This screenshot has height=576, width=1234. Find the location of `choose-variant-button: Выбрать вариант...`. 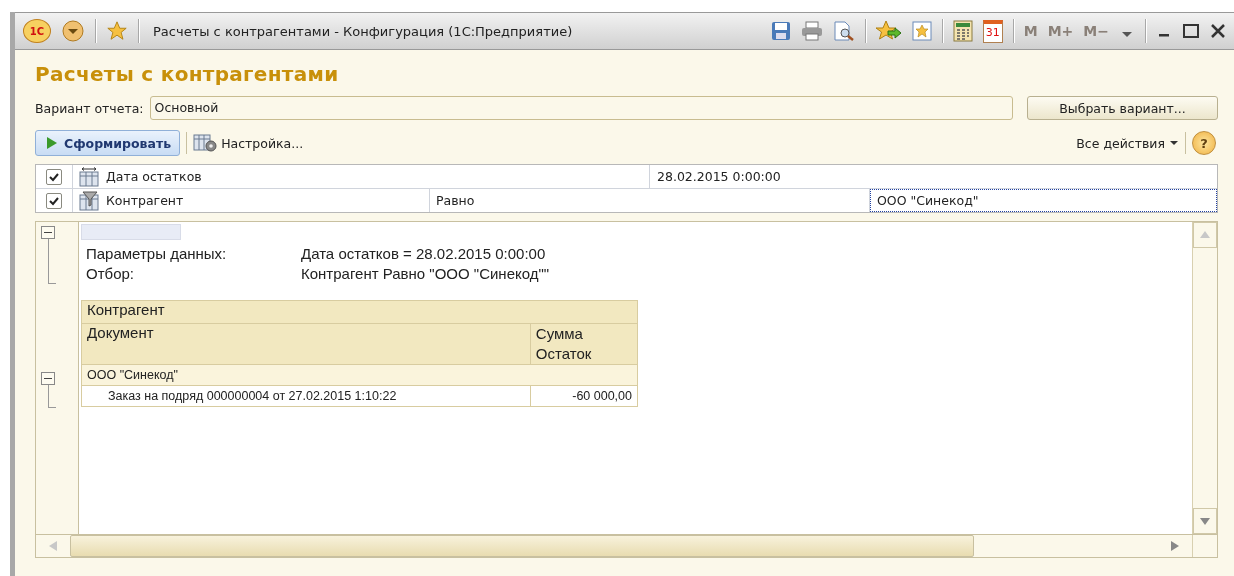

choose-variant-button: Выбрать вариант... is located at coordinates (1122, 108).